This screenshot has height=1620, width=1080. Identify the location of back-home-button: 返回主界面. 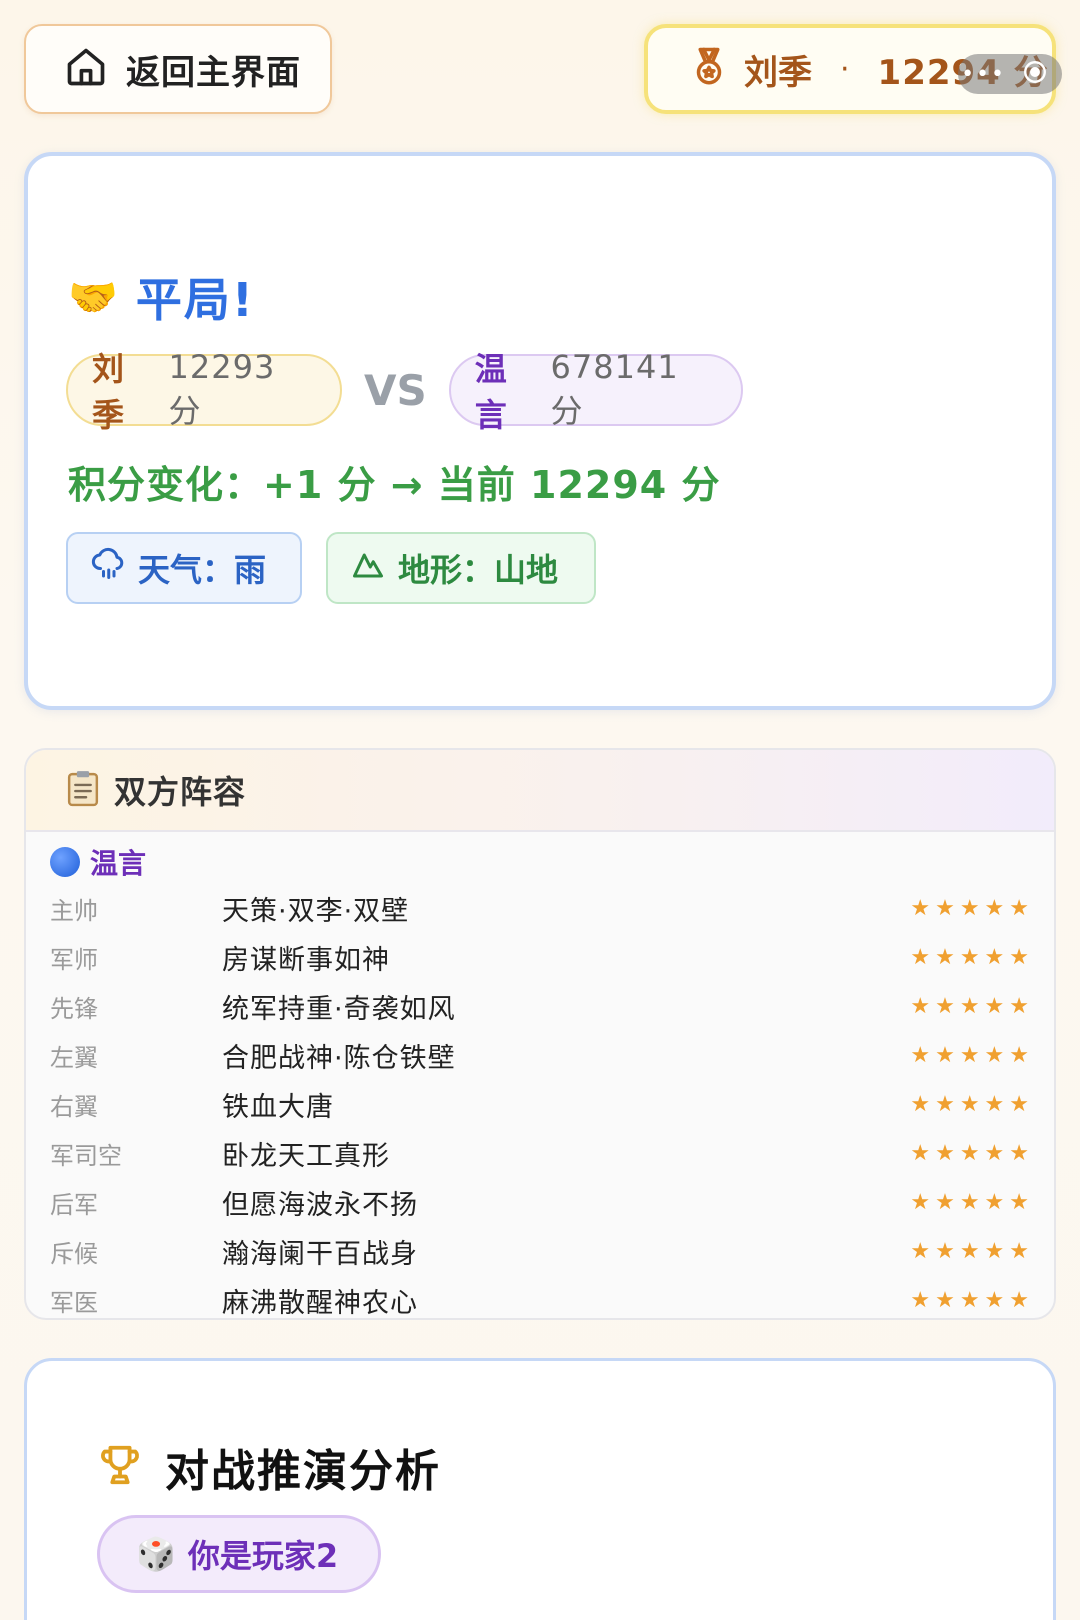
(178, 69).